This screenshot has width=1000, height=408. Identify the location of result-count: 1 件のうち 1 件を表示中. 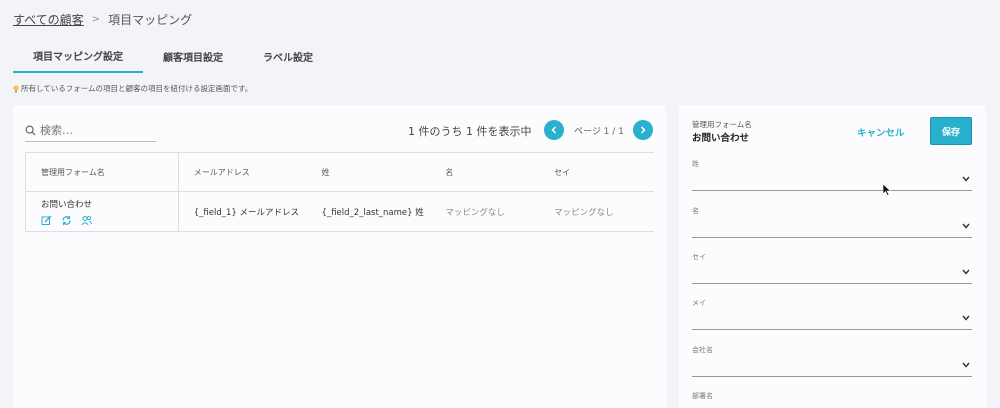
(470, 131).